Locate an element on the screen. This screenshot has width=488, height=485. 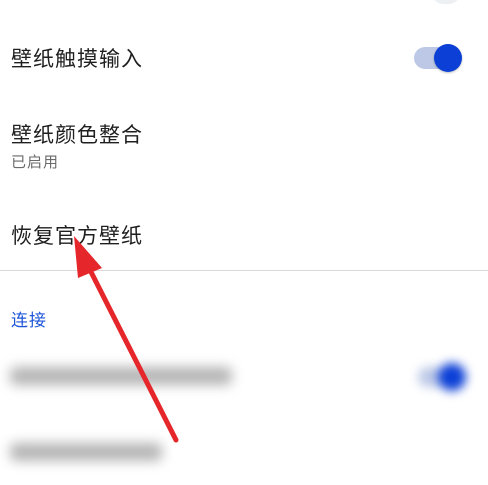
connection-section-header: 连接 is located at coordinates (29, 321).